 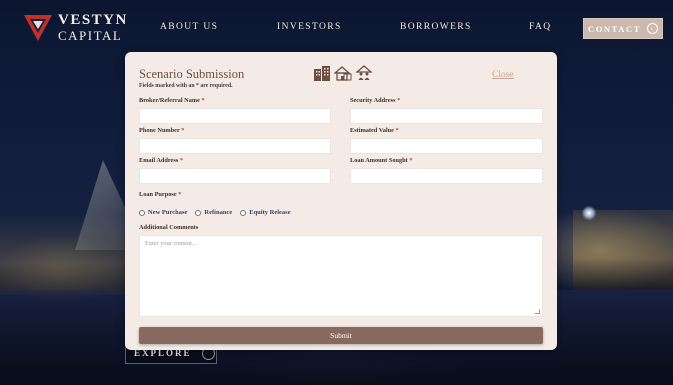 What do you see at coordinates (235, 146) in the screenshot?
I see `phone-number-input` at bounding box center [235, 146].